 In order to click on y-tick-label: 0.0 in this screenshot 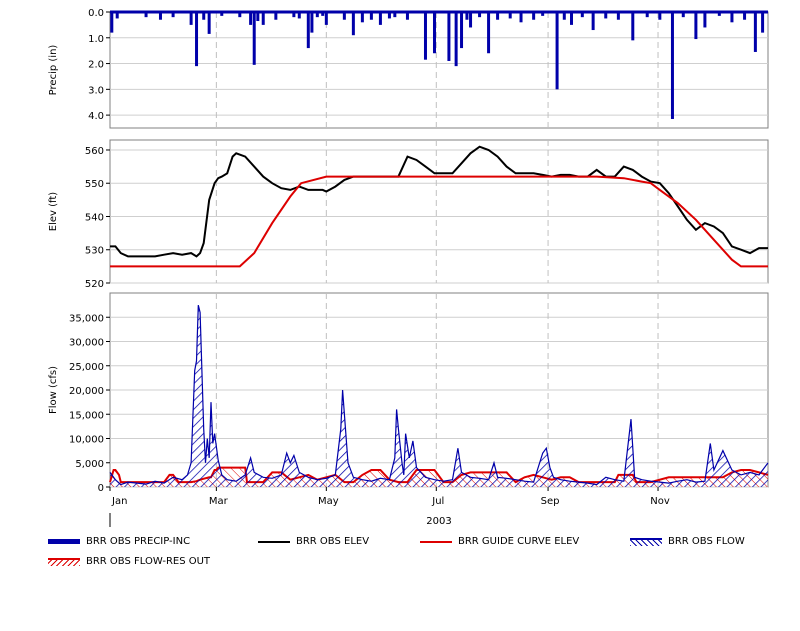, I will do `click(96, 13)`.